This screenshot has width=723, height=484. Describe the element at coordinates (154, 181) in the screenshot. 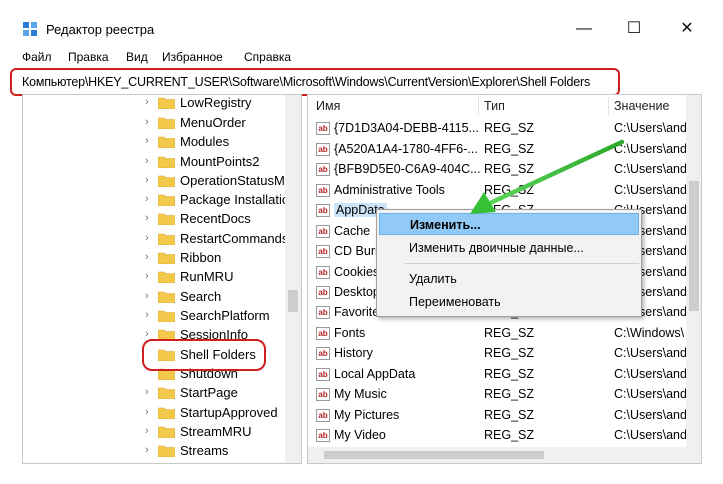

I see `tree-item: › OperationStatusM` at that location.